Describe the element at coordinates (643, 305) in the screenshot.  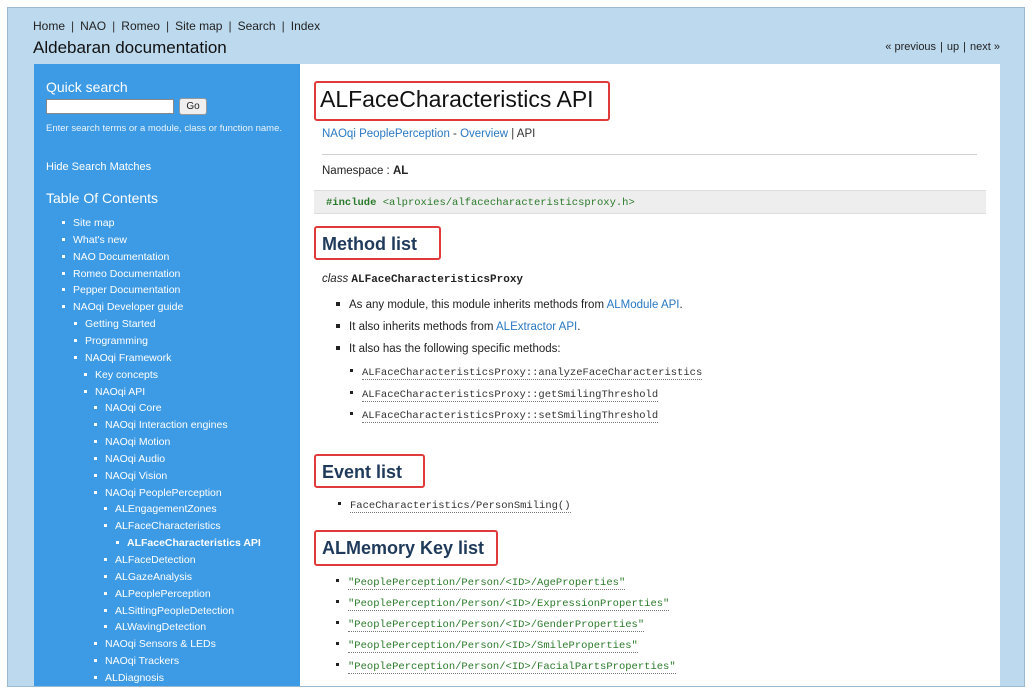
I see `almodule-api-link: ALModule API` at that location.